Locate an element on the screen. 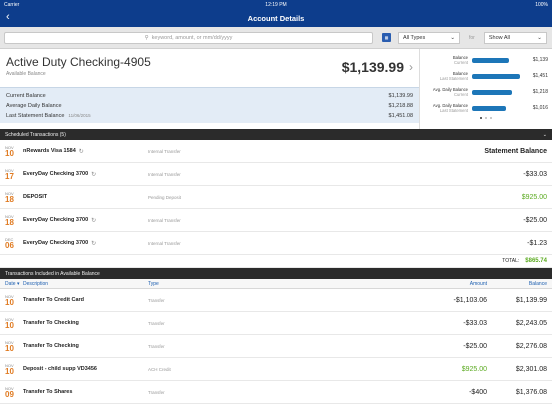  col-balance: Balance is located at coordinates (517, 284).